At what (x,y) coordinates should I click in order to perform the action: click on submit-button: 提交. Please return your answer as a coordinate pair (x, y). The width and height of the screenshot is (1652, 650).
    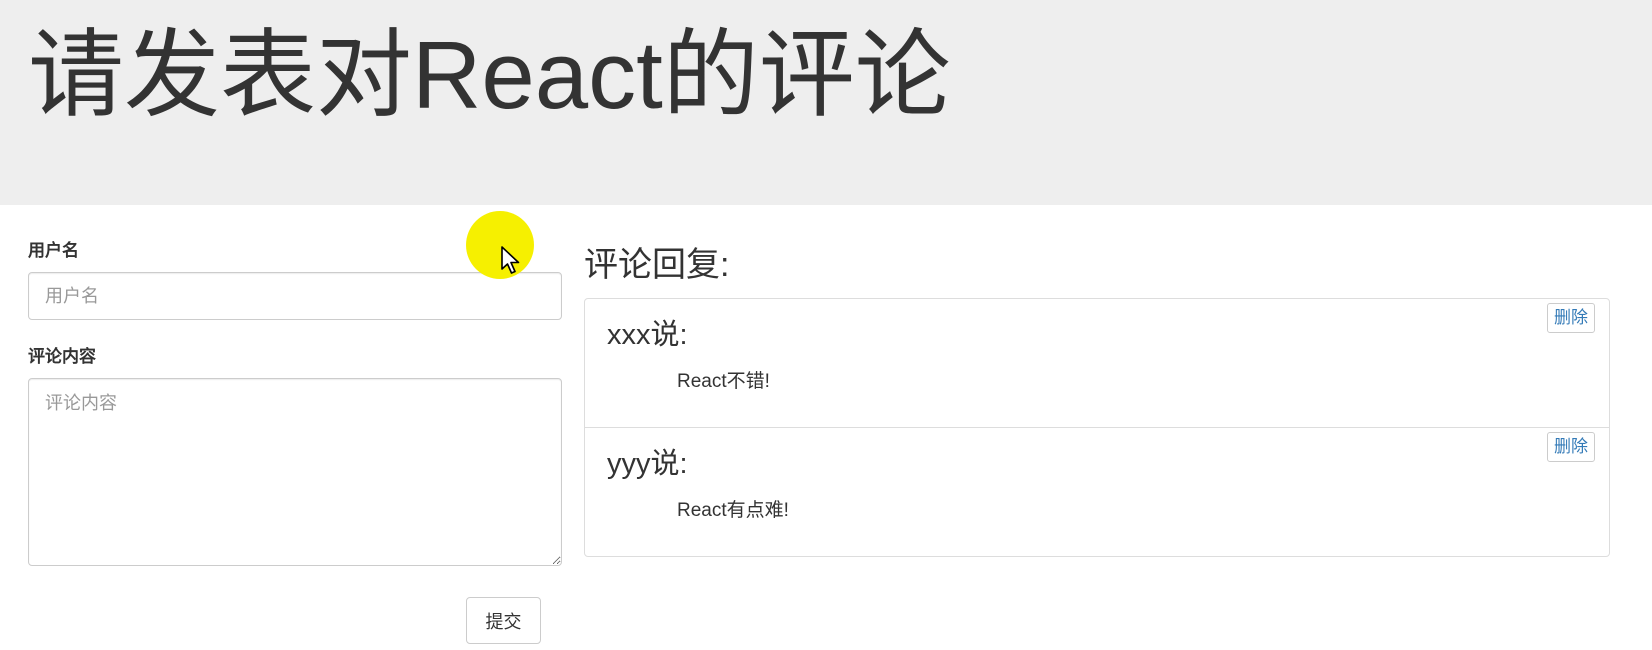
    Looking at the image, I should click on (503, 620).